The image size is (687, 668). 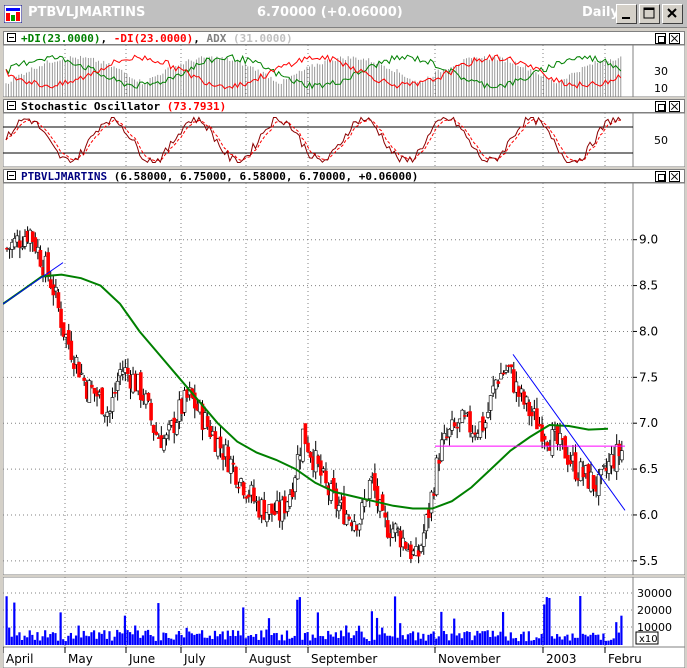 I want to click on volume-chart: 30000 20000 10000 x10, so click(x=344, y=612).